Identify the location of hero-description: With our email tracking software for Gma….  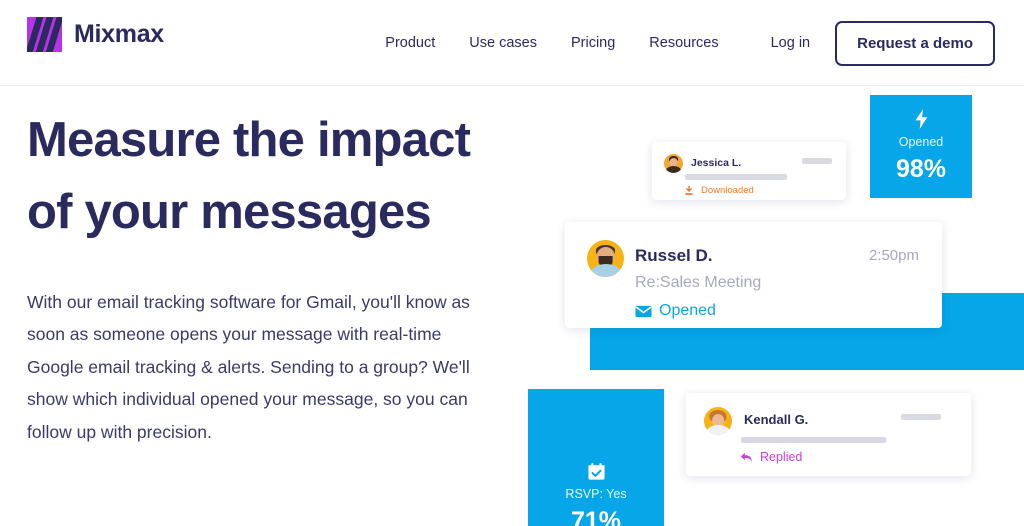
(248, 367).